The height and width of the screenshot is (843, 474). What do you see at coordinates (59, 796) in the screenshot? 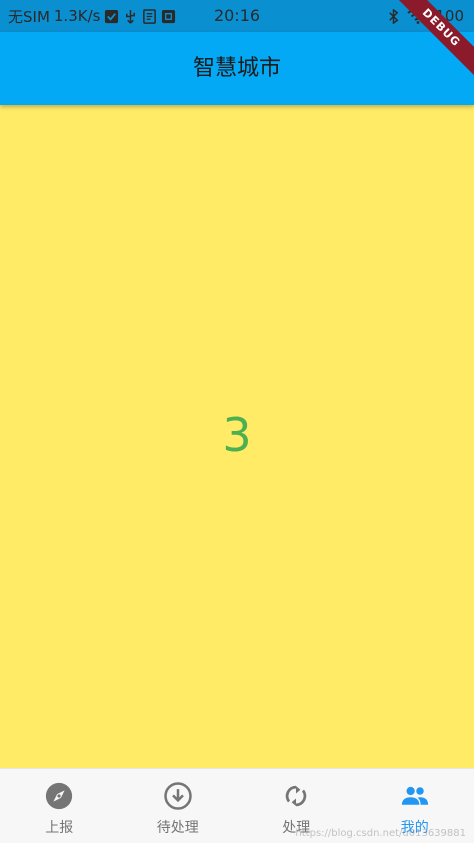
I see `compass-icon` at bounding box center [59, 796].